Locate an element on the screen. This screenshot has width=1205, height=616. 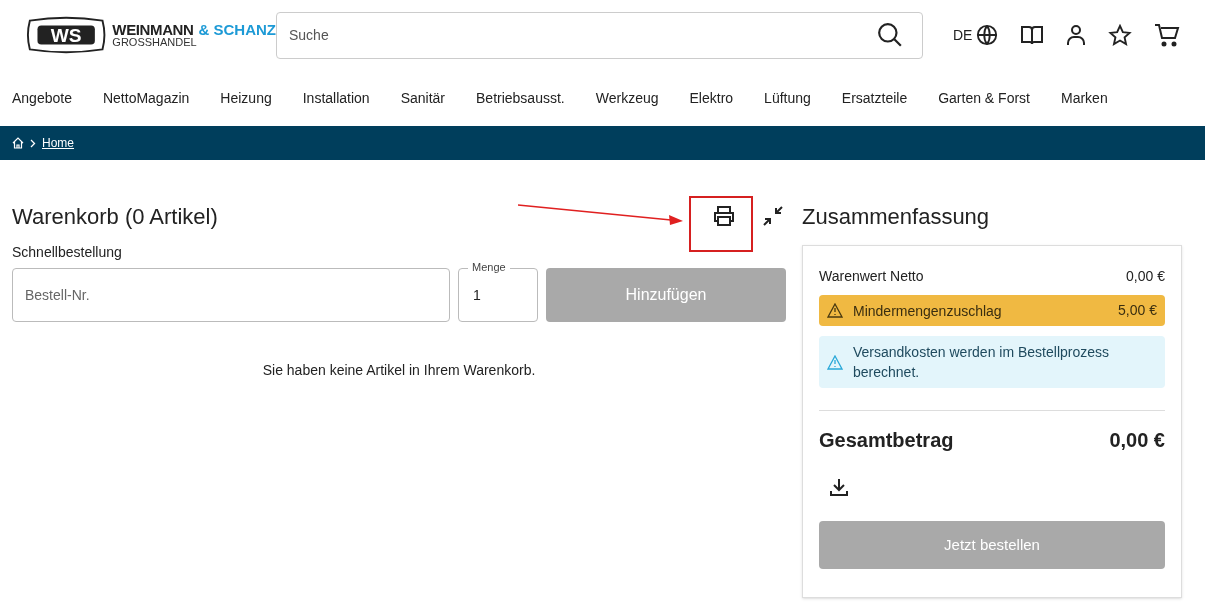
net-label: Warenwert Netto is located at coordinates (871, 276).